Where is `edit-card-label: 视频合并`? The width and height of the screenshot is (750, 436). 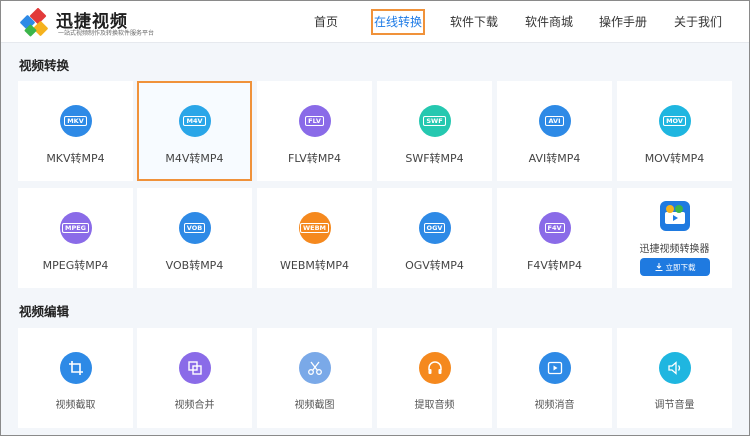
edit-card-label: 视频合并 is located at coordinates (194, 405).